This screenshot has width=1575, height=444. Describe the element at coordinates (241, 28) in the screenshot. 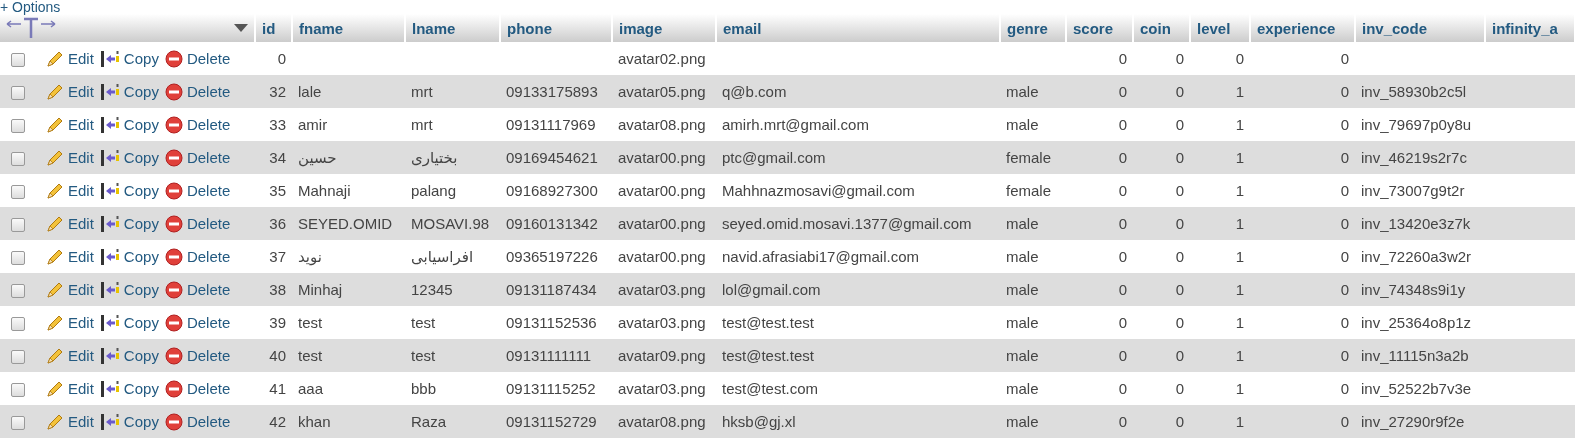

I see `dropdown-caret-icon` at that location.